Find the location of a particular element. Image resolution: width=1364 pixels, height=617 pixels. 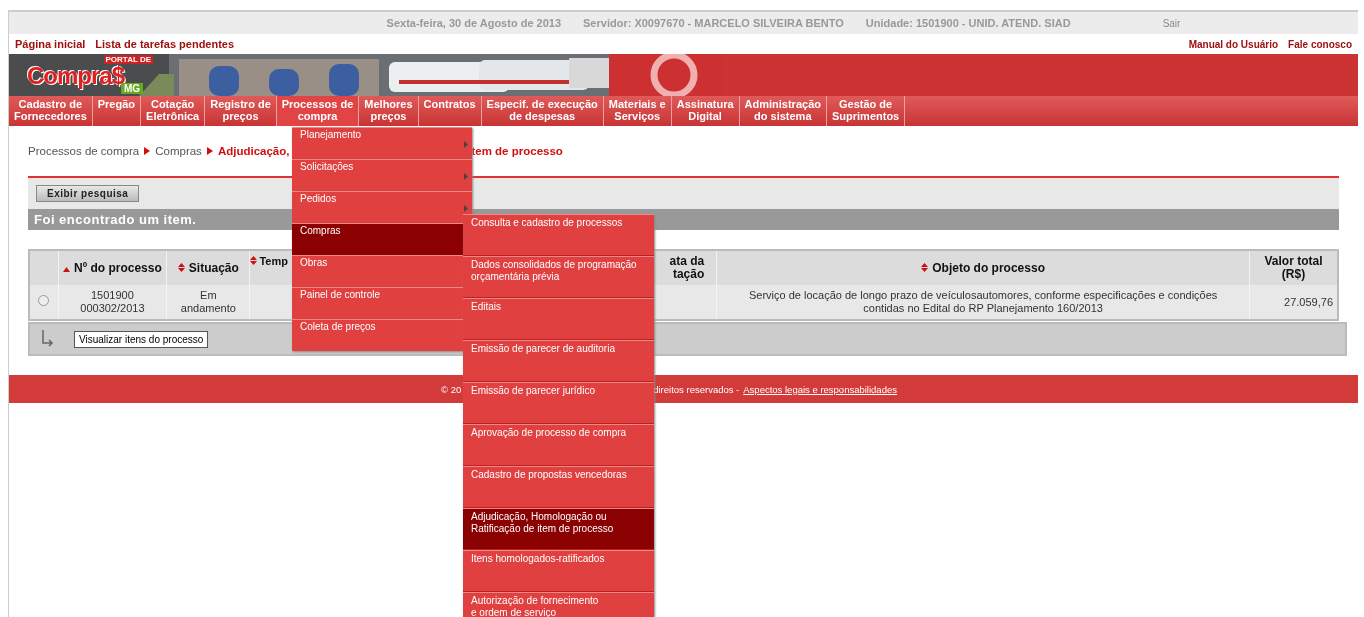

nav-tab: Contratos is located at coordinates (450, 111).